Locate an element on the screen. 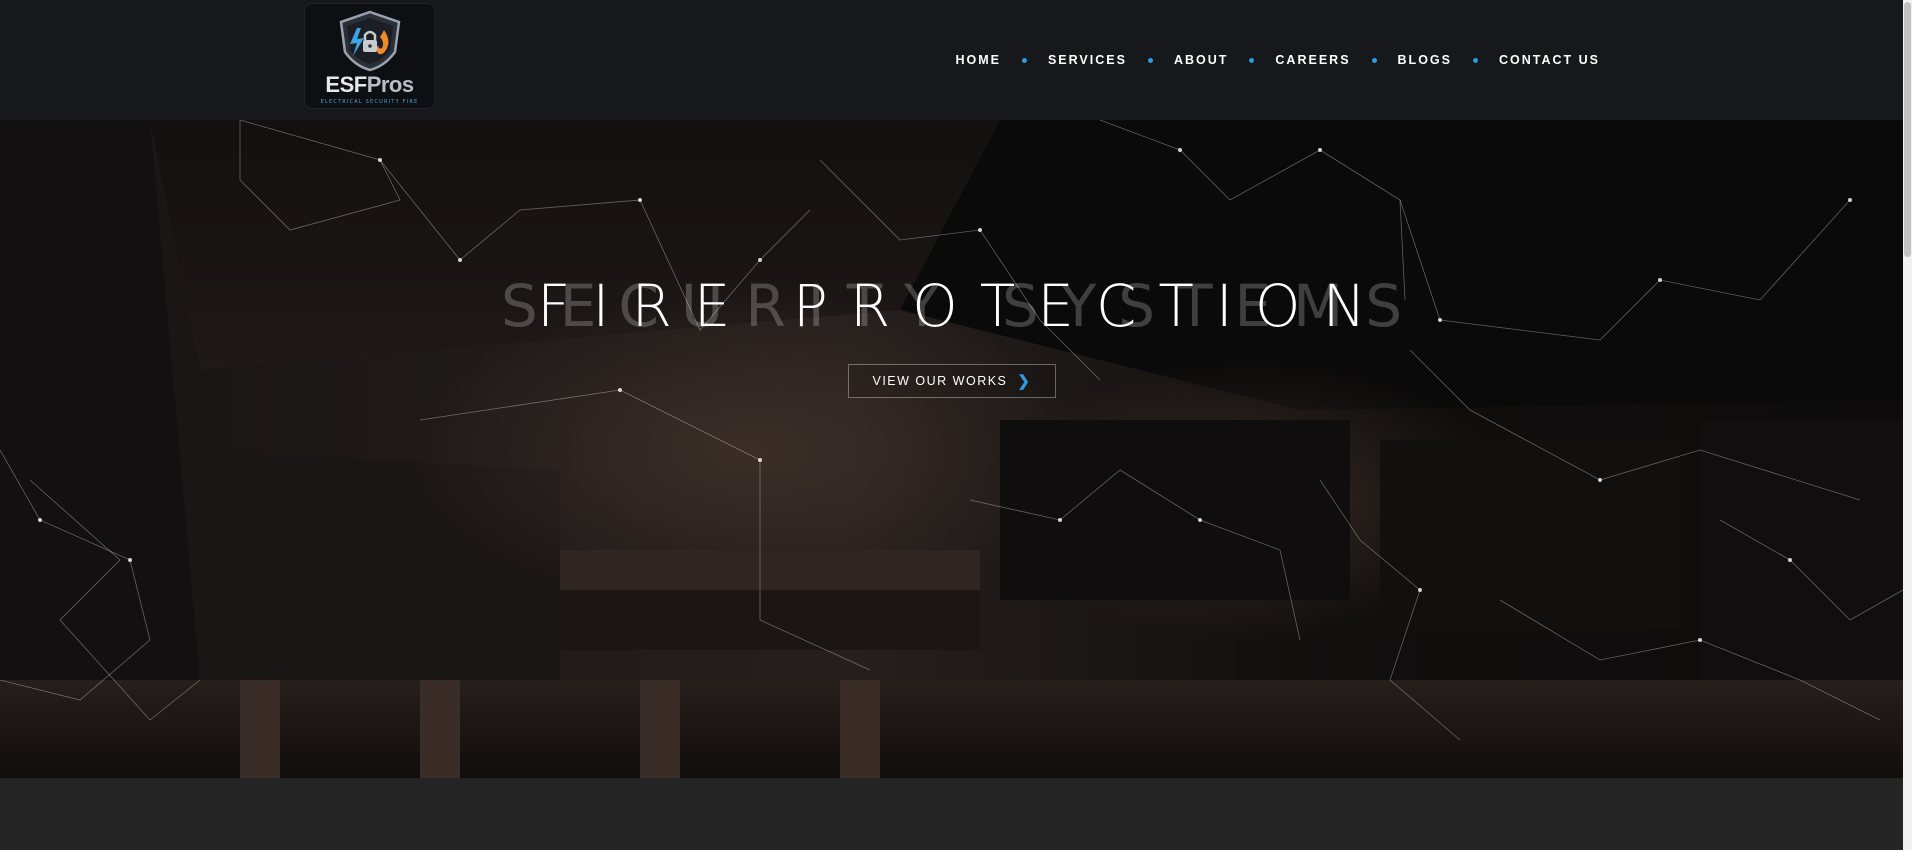  nav-item-careers: CAREERS is located at coordinates (1312, 60).